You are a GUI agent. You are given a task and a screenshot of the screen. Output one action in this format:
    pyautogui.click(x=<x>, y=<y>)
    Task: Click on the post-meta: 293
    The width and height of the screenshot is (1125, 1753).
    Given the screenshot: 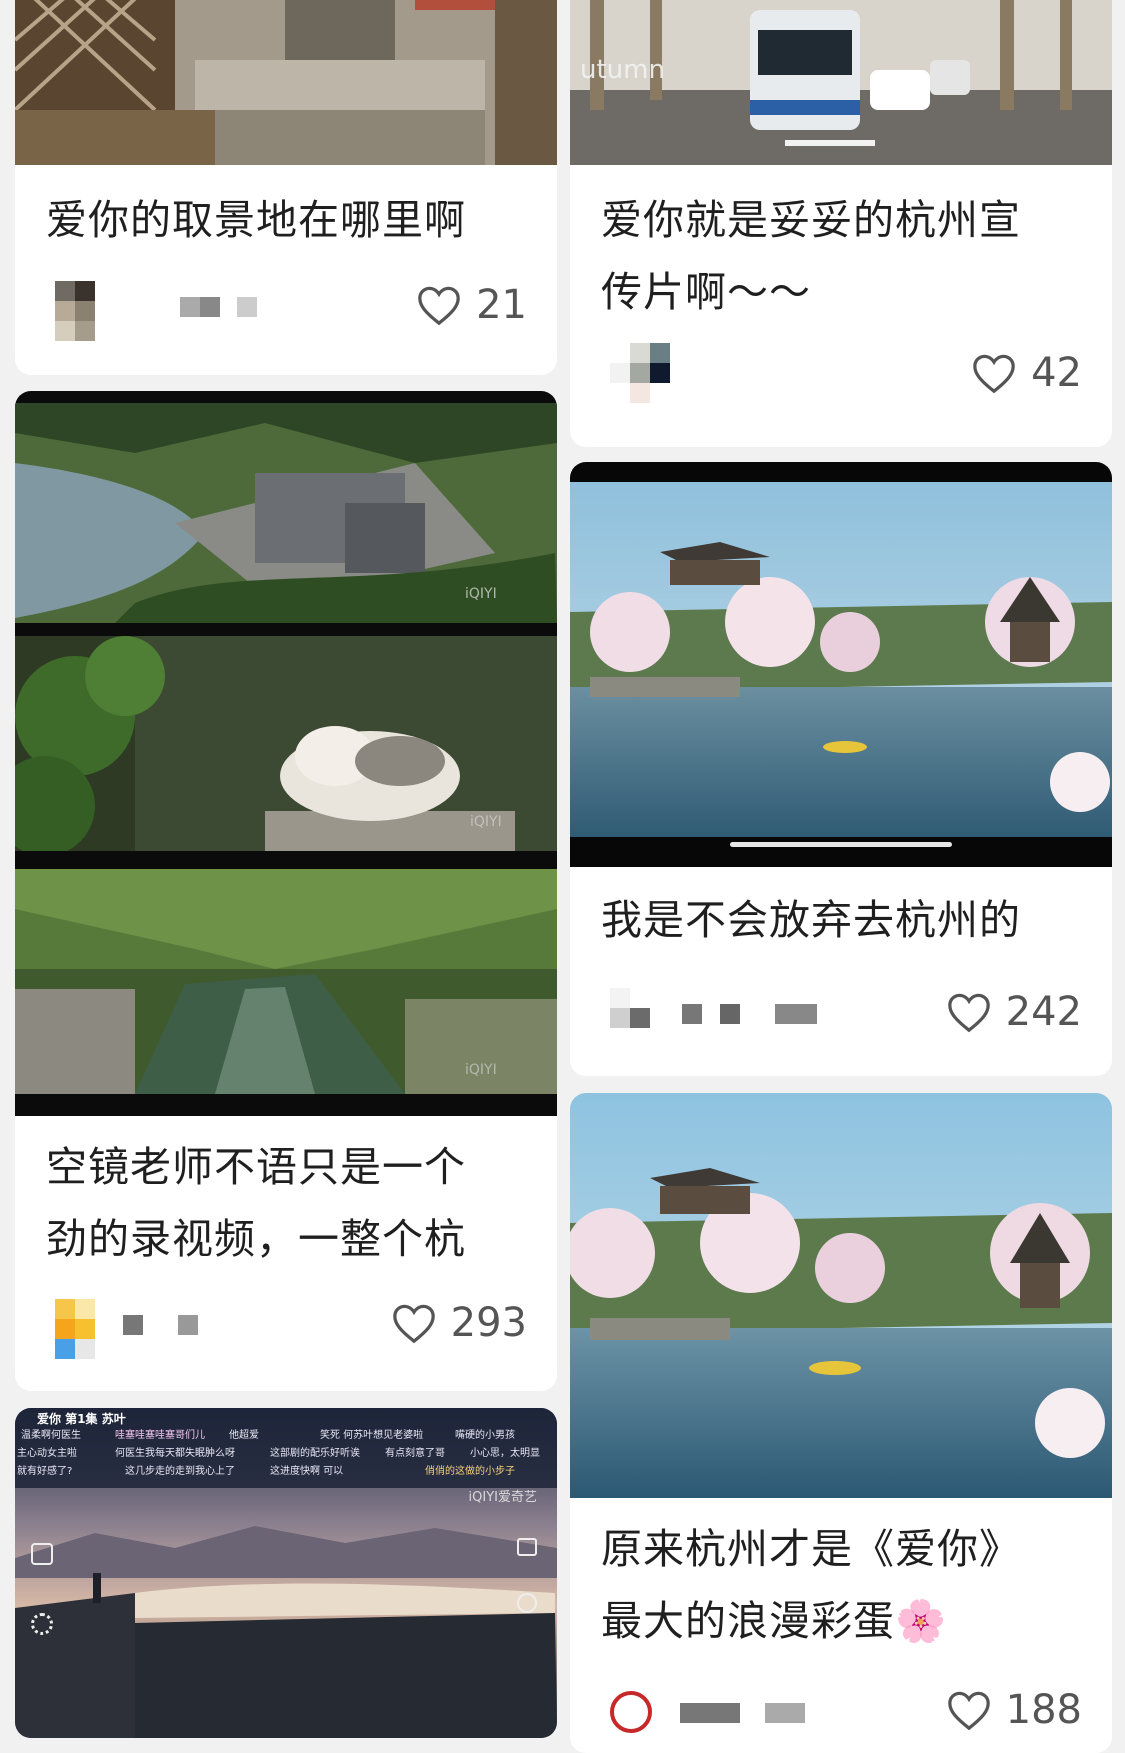 What is the action you would take?
    pyautogui.click(x=286, y=1326)
    